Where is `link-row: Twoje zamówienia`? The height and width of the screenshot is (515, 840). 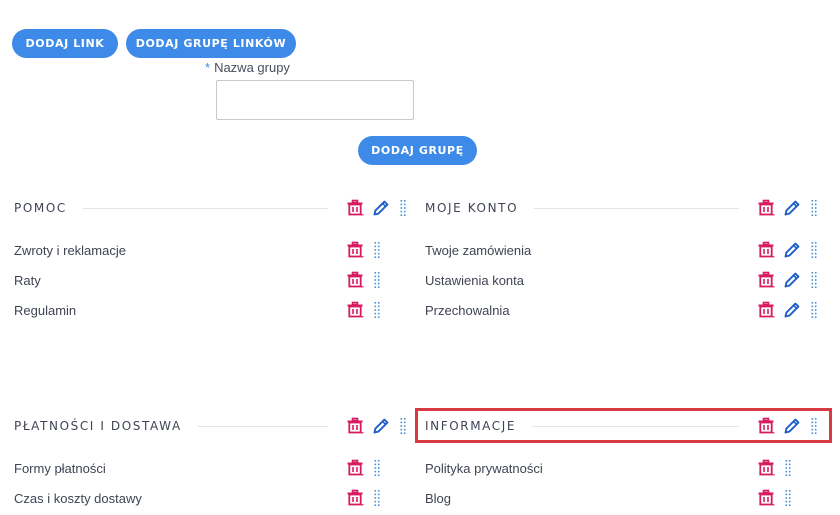 link-row: Twoje zamówienia is located at coordinates (624, 250).